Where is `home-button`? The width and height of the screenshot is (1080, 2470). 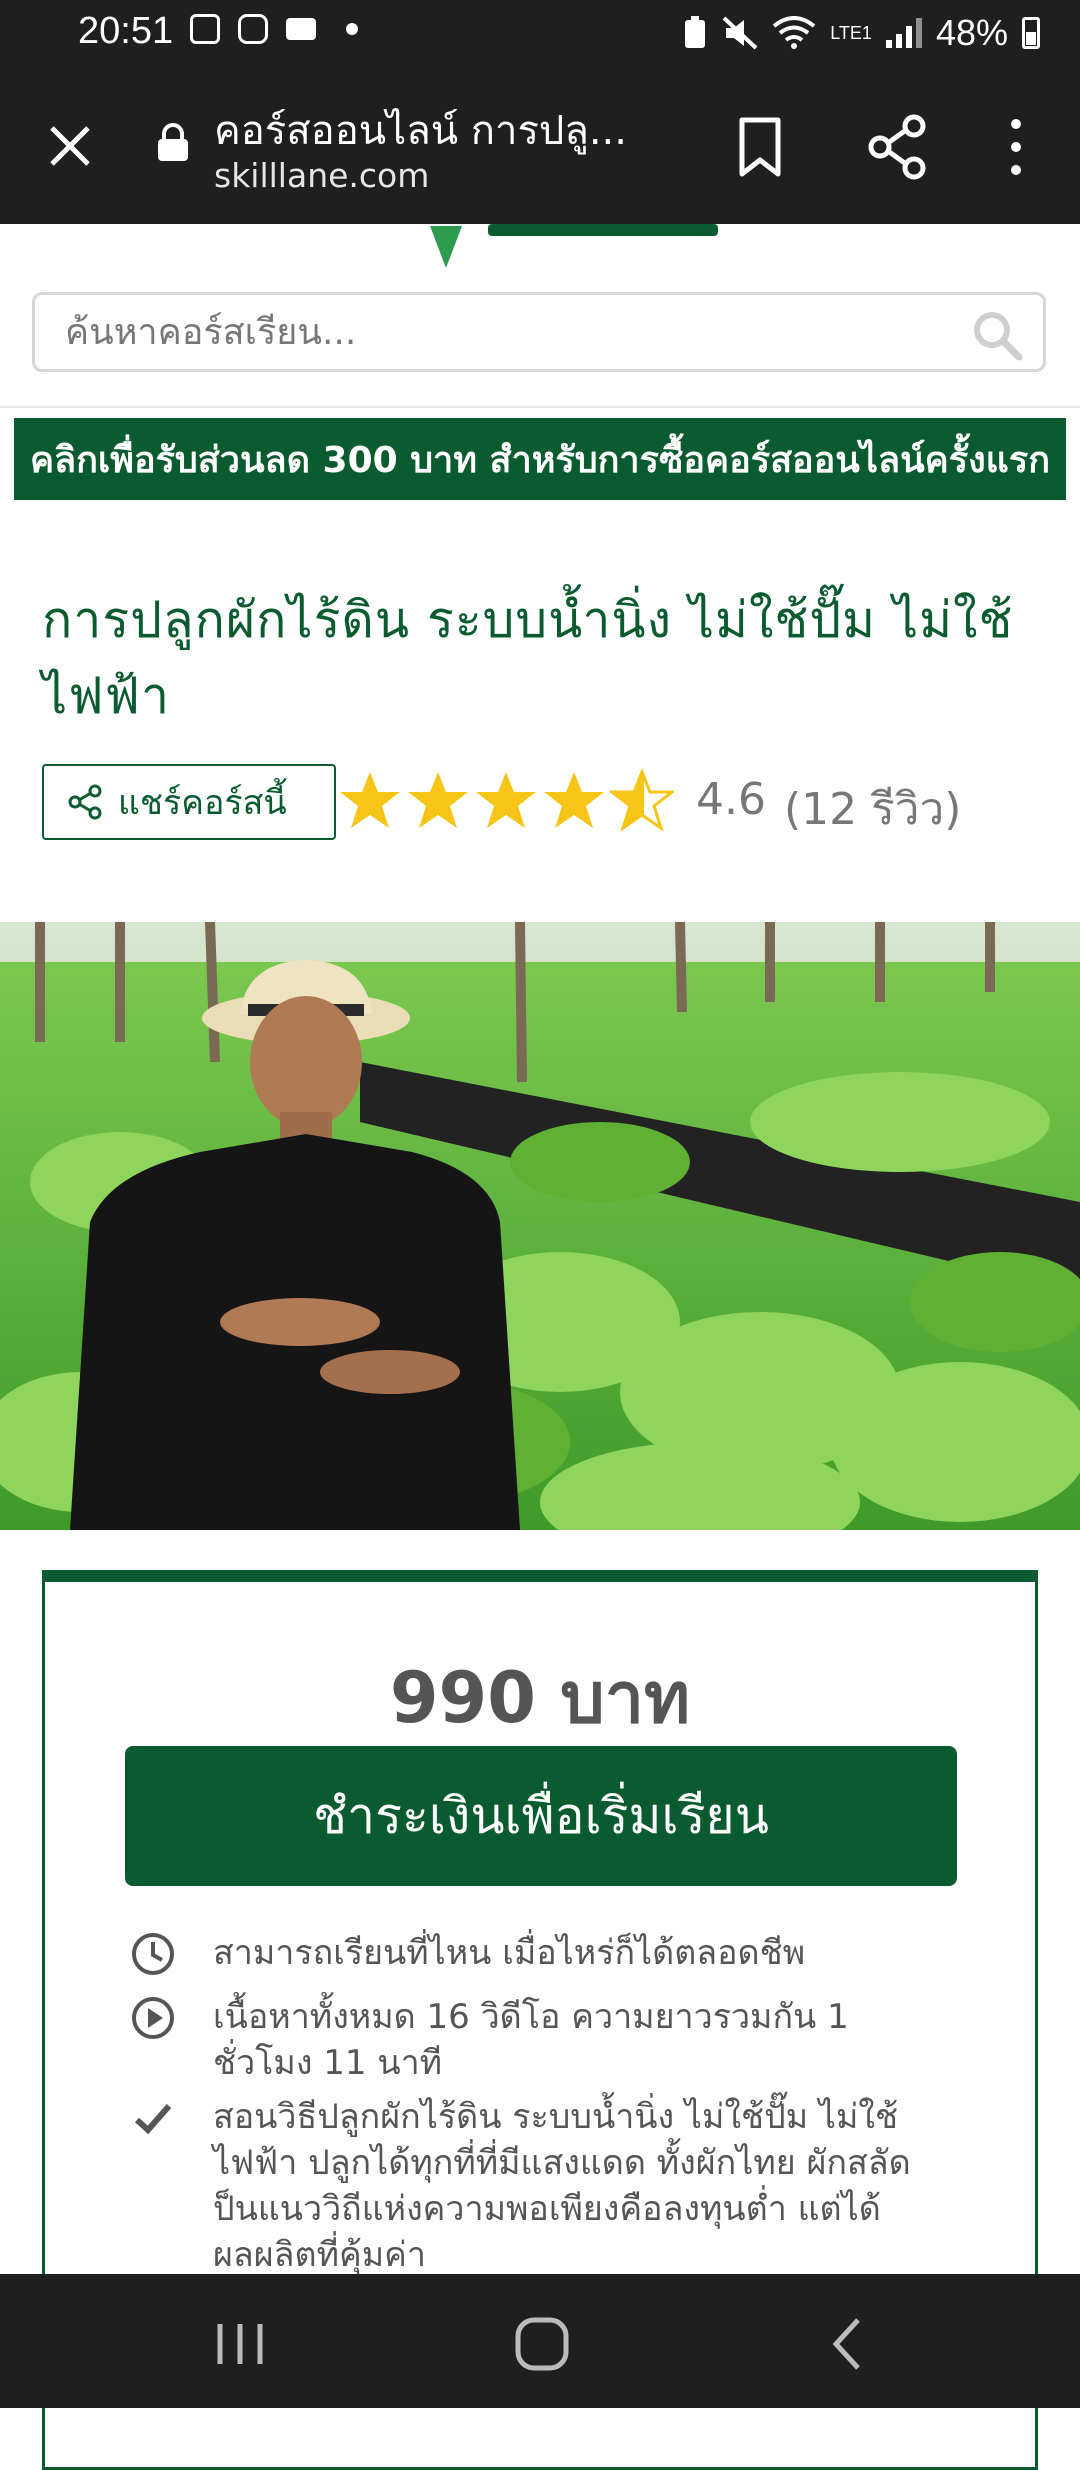 home-button is located at coordinates (542, 2344).